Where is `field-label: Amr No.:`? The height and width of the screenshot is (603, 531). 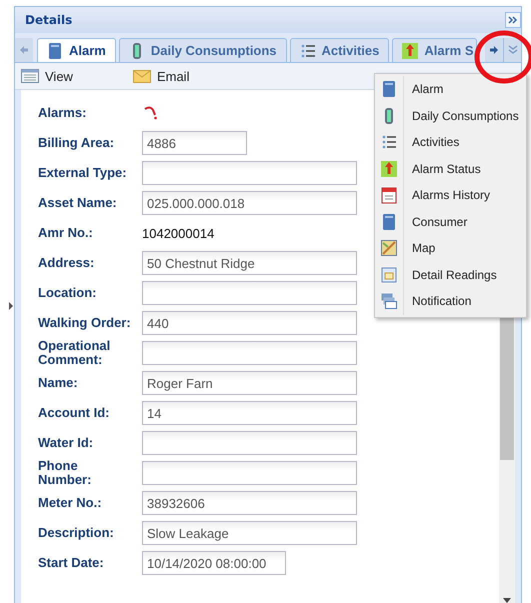
field-label: Amr No.: is located at coordinates (66, 233).